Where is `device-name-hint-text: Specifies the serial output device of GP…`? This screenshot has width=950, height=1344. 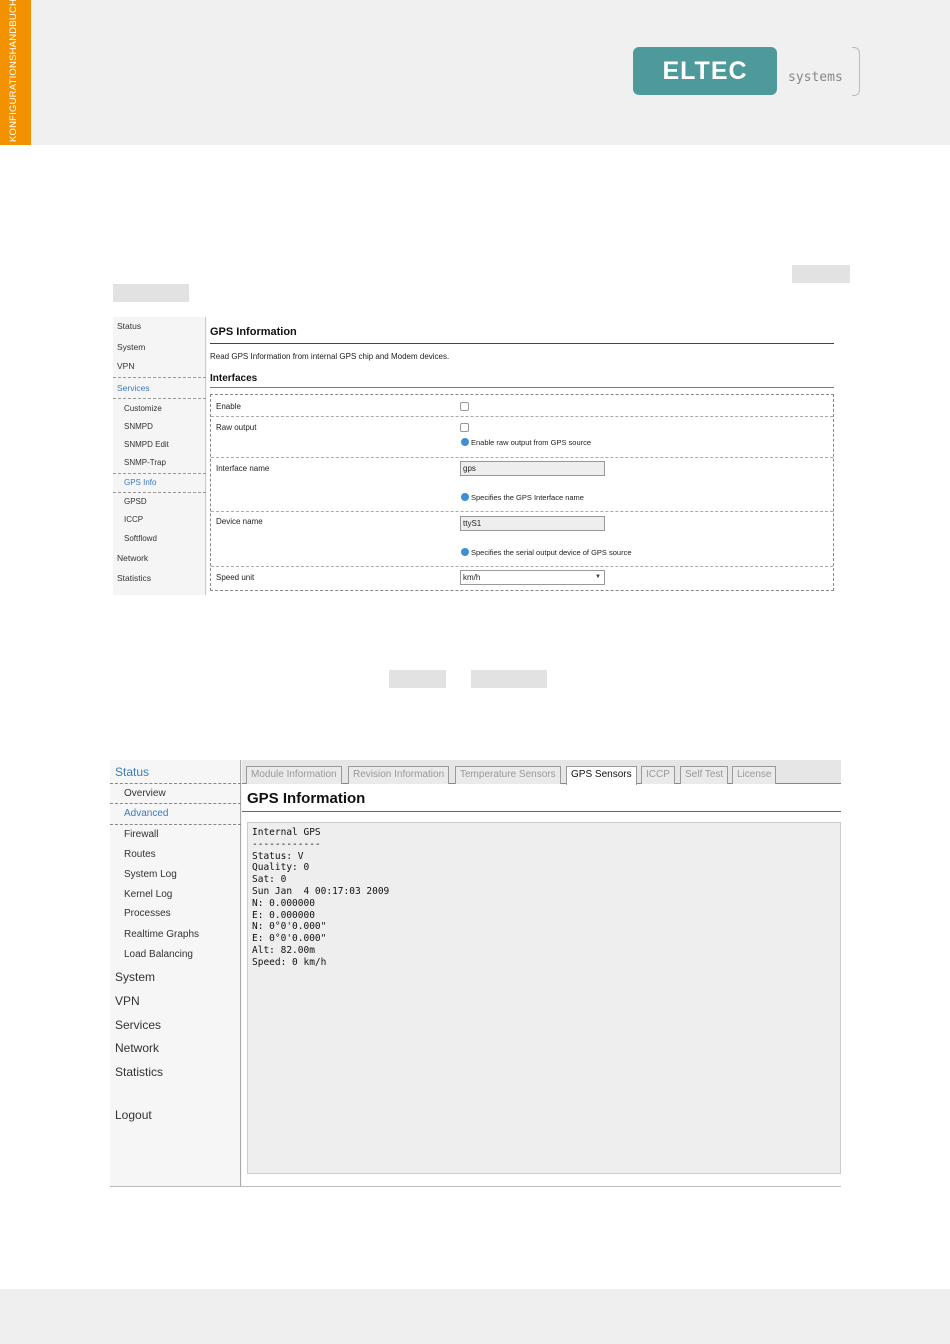
device-name-hint-text: Specifies the serial output device of GP… is located at coordinates (551, 552).